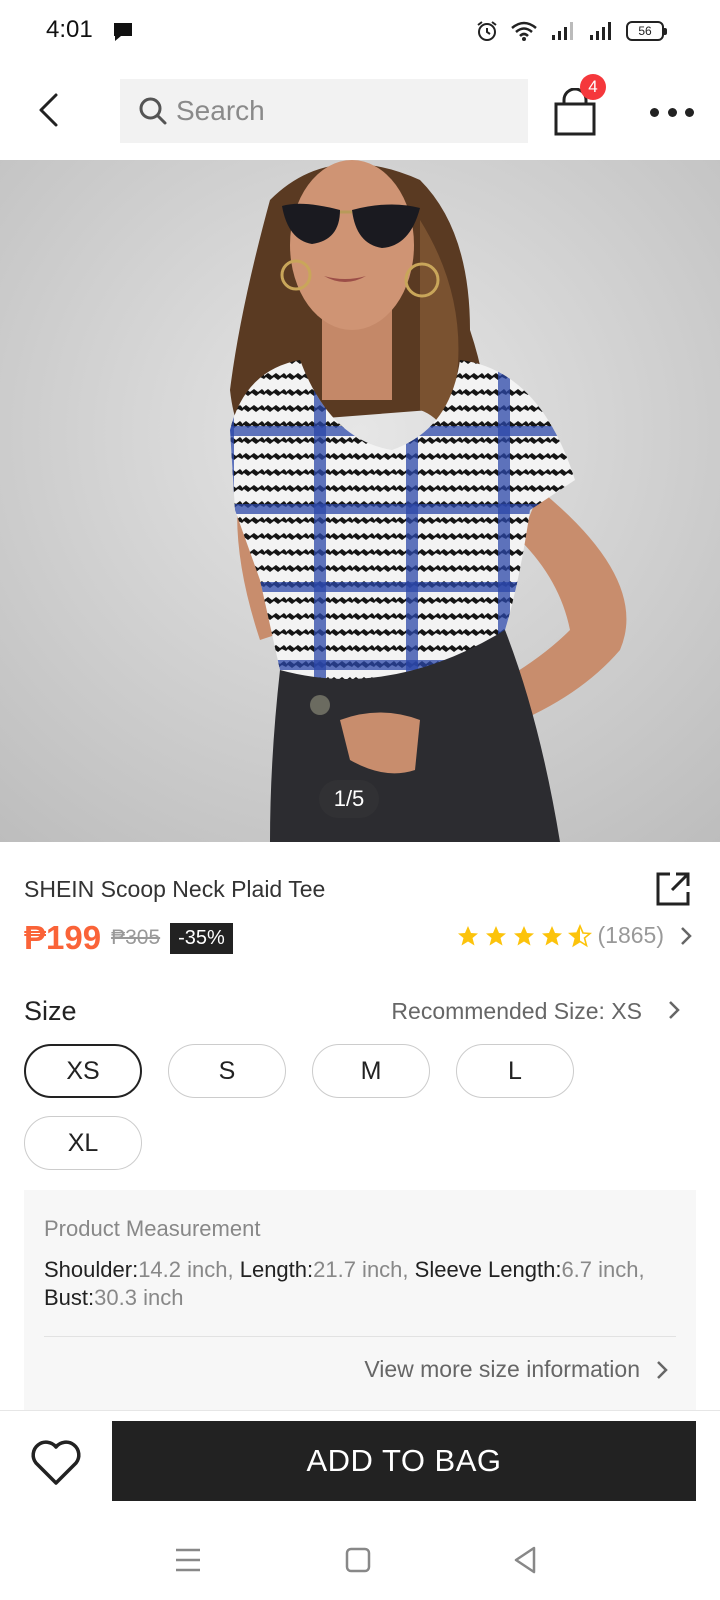  What do you see at coordinates (360, 1336) in the screenshot?
I see `divider` at bounding box center [360, 1336].